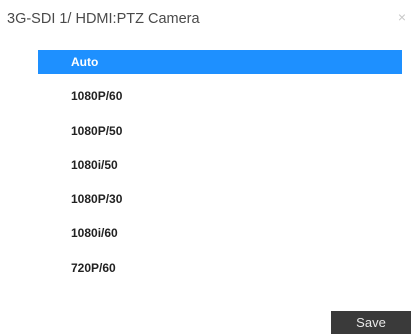 The width and height of the screenshot is (411, 334). Describe the element at coordinates (220, 233) in the screenshot. I see `option-1080i60: 1080i/60` at that location.